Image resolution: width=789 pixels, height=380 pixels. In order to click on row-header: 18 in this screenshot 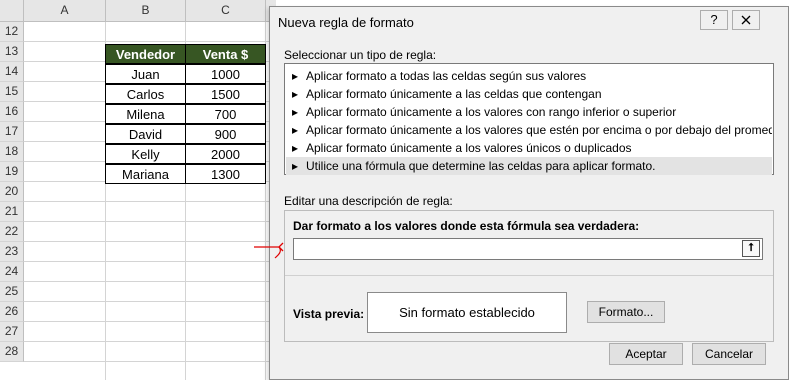, I will do `click(12, 152)`.